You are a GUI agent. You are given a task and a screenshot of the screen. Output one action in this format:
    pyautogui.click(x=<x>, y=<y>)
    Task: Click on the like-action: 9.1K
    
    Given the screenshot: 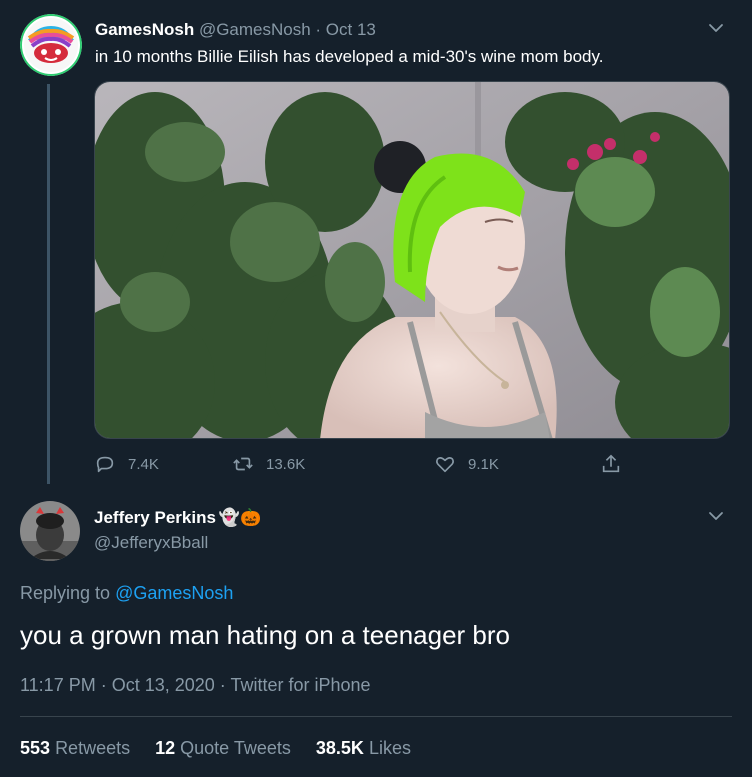 What is the action you would take?
    pyautogui.click(x=466, y=464)
    